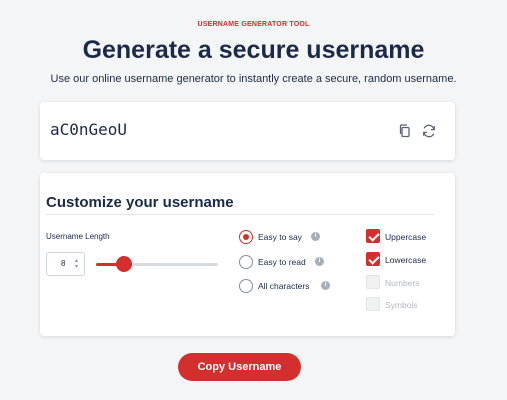 Image resolution: width=507 pixels, height=400 pixels. I want to click on stepper-arrows-icon: ▴ ▾, so click(76, 264).